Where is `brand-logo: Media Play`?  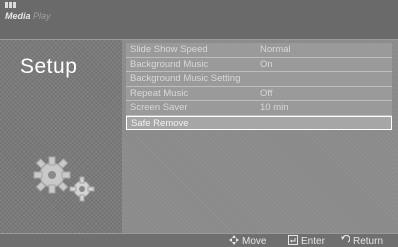 brand-logo: Media Play is located at coordinates (28, 16).